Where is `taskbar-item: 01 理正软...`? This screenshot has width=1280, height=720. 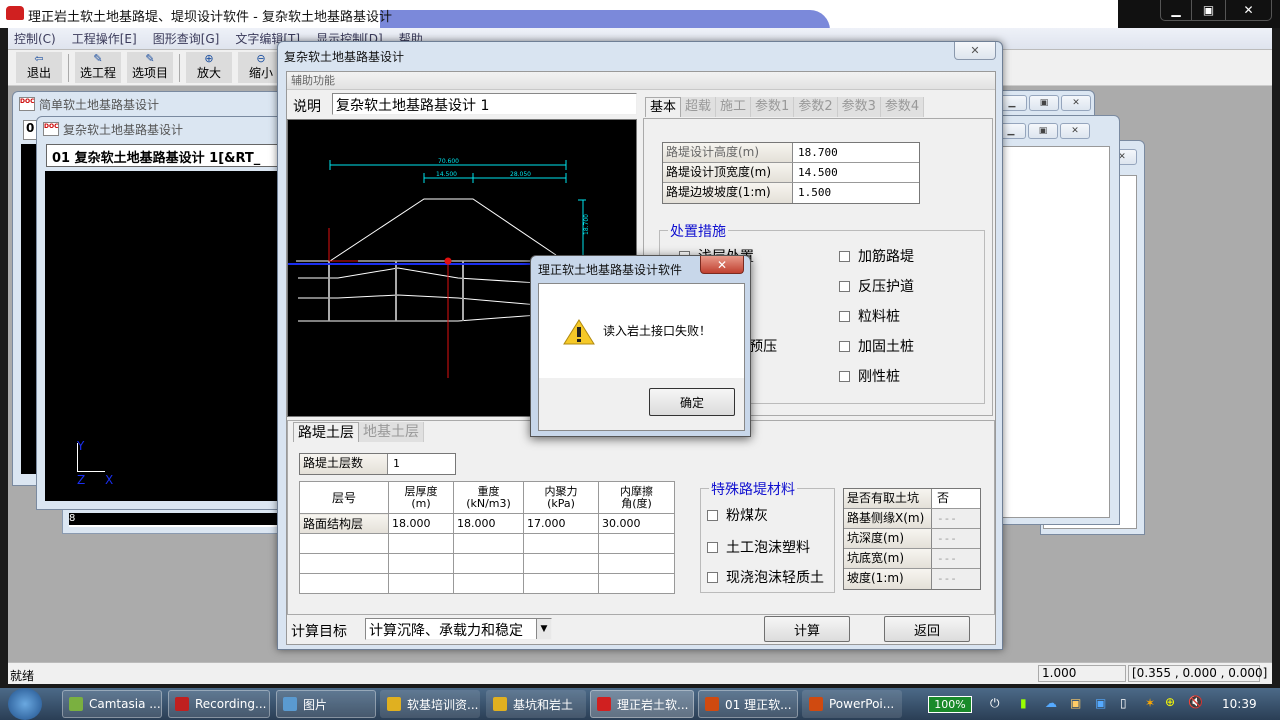
taskbar-item: 01 理正软... is located at coordinates (748, 704).